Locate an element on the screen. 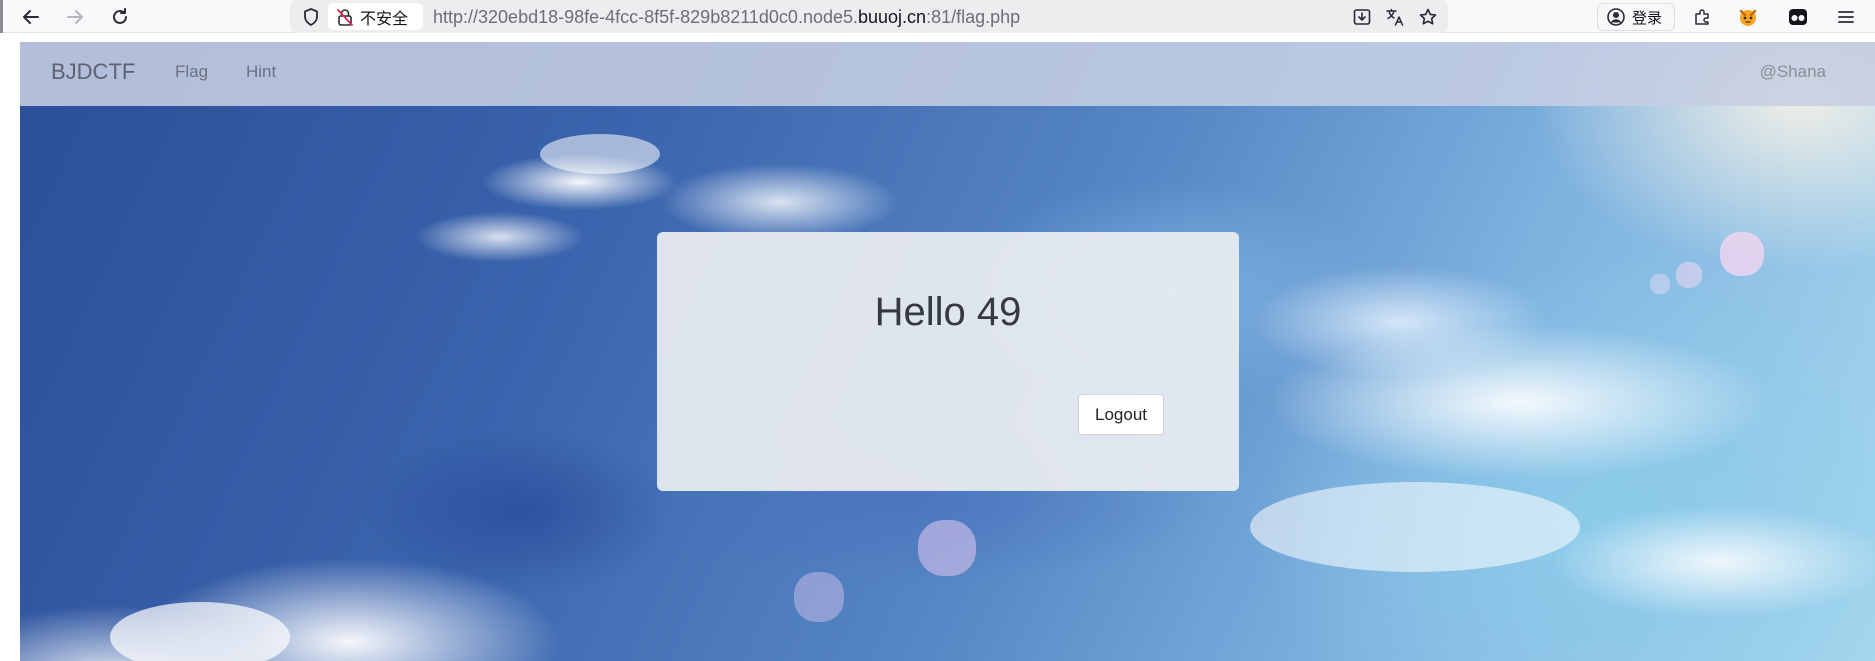 This screenshot has height=661, width=1875. nav-link-hint: Hint is located at coordinates (261, 72).